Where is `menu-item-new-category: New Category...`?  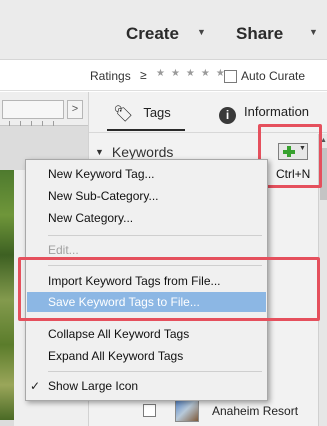
menu-item-new-category: New Category... is located at coordinates (146, 218).